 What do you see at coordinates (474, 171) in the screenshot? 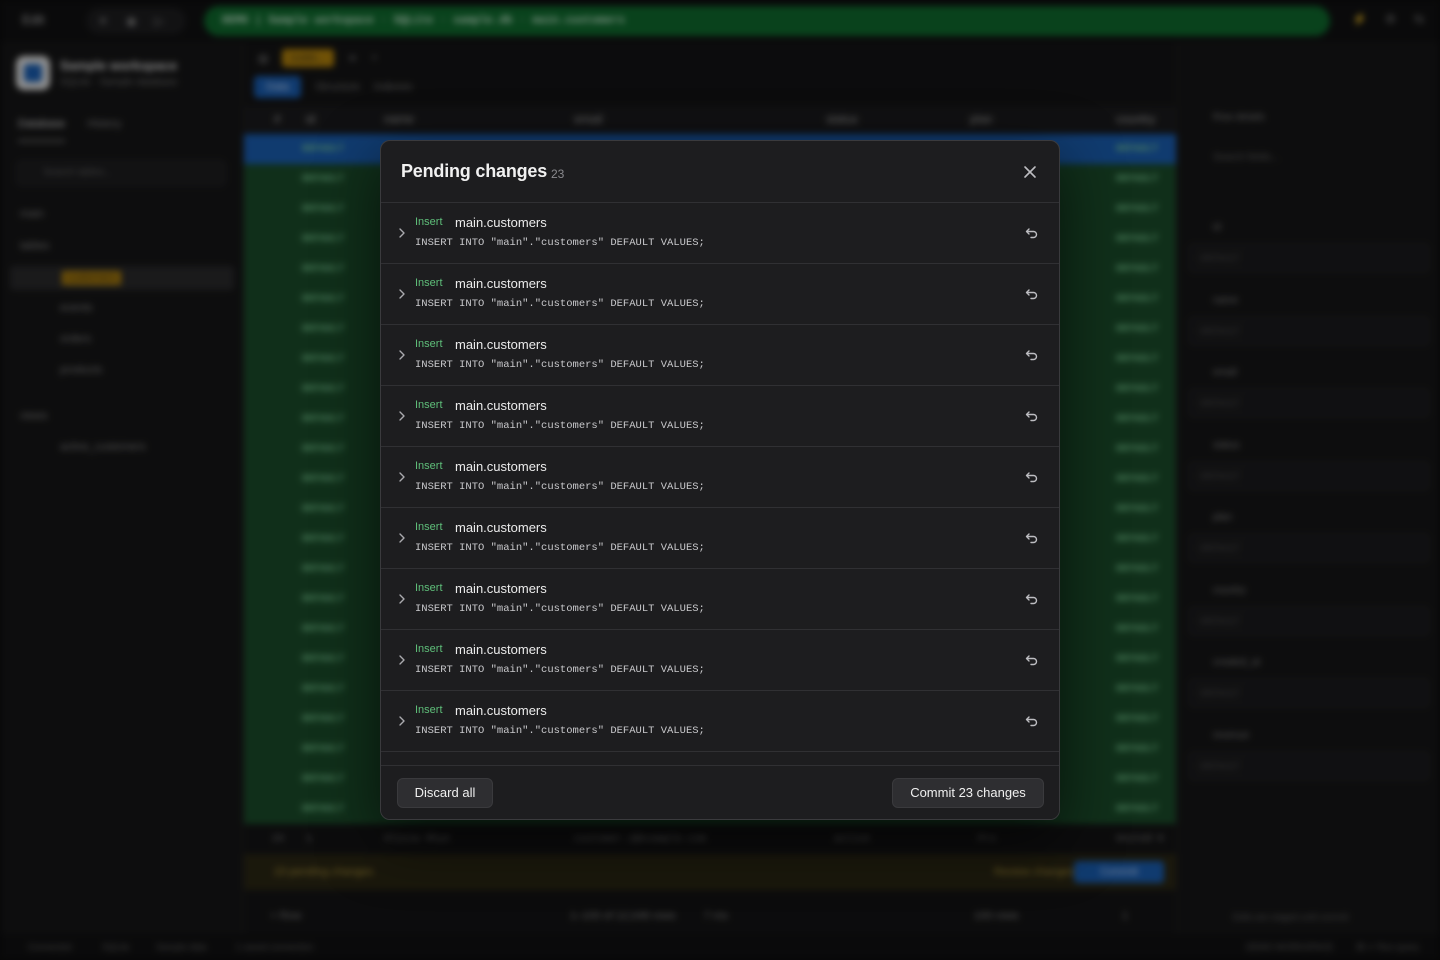
I see `dialog-title: Pending changes` at bounding box center [474, 171].